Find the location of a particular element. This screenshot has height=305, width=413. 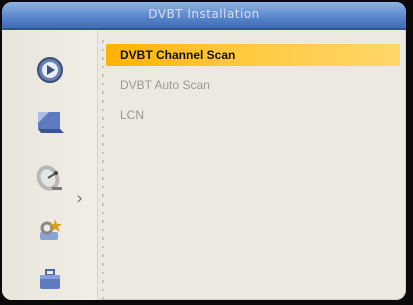

sidebar-item-installation is located at coordinates (50, 178).